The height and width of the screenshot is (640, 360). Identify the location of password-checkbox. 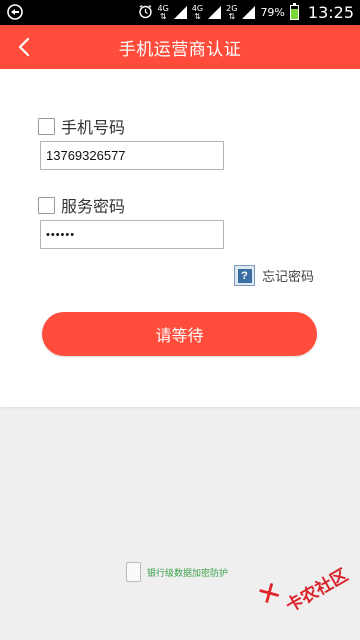
(46, 205).